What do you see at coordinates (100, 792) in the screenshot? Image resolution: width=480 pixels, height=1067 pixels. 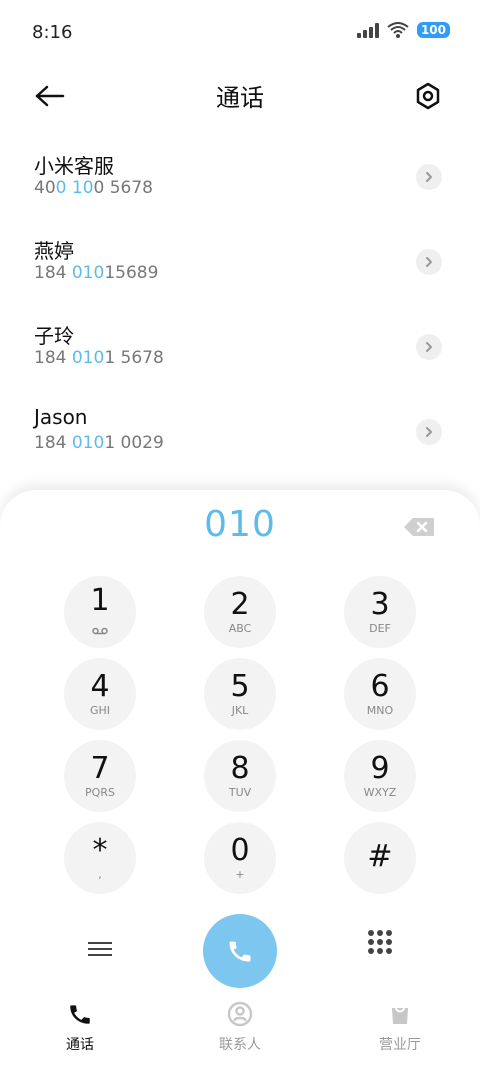 I see `key-letters: PQRS` at bounding box center [100, 792].